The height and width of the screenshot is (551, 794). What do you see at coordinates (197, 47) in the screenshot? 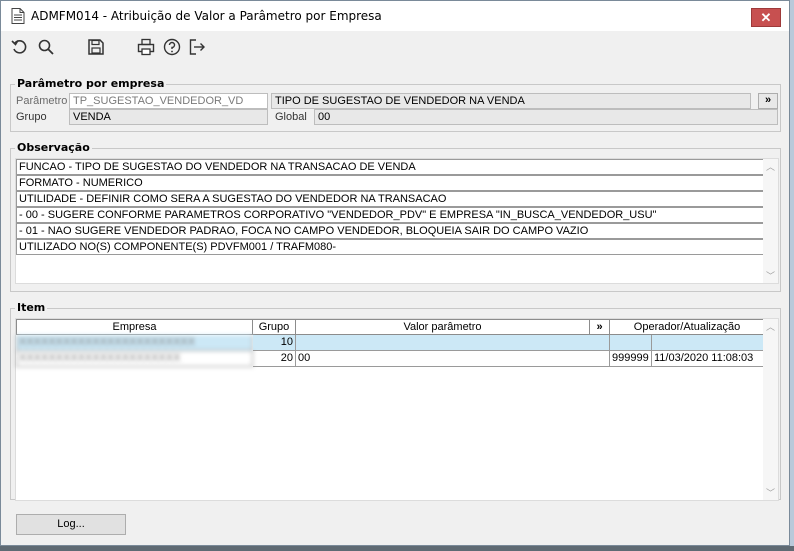
I see `exit-icon` at bounding box center [197, 47].